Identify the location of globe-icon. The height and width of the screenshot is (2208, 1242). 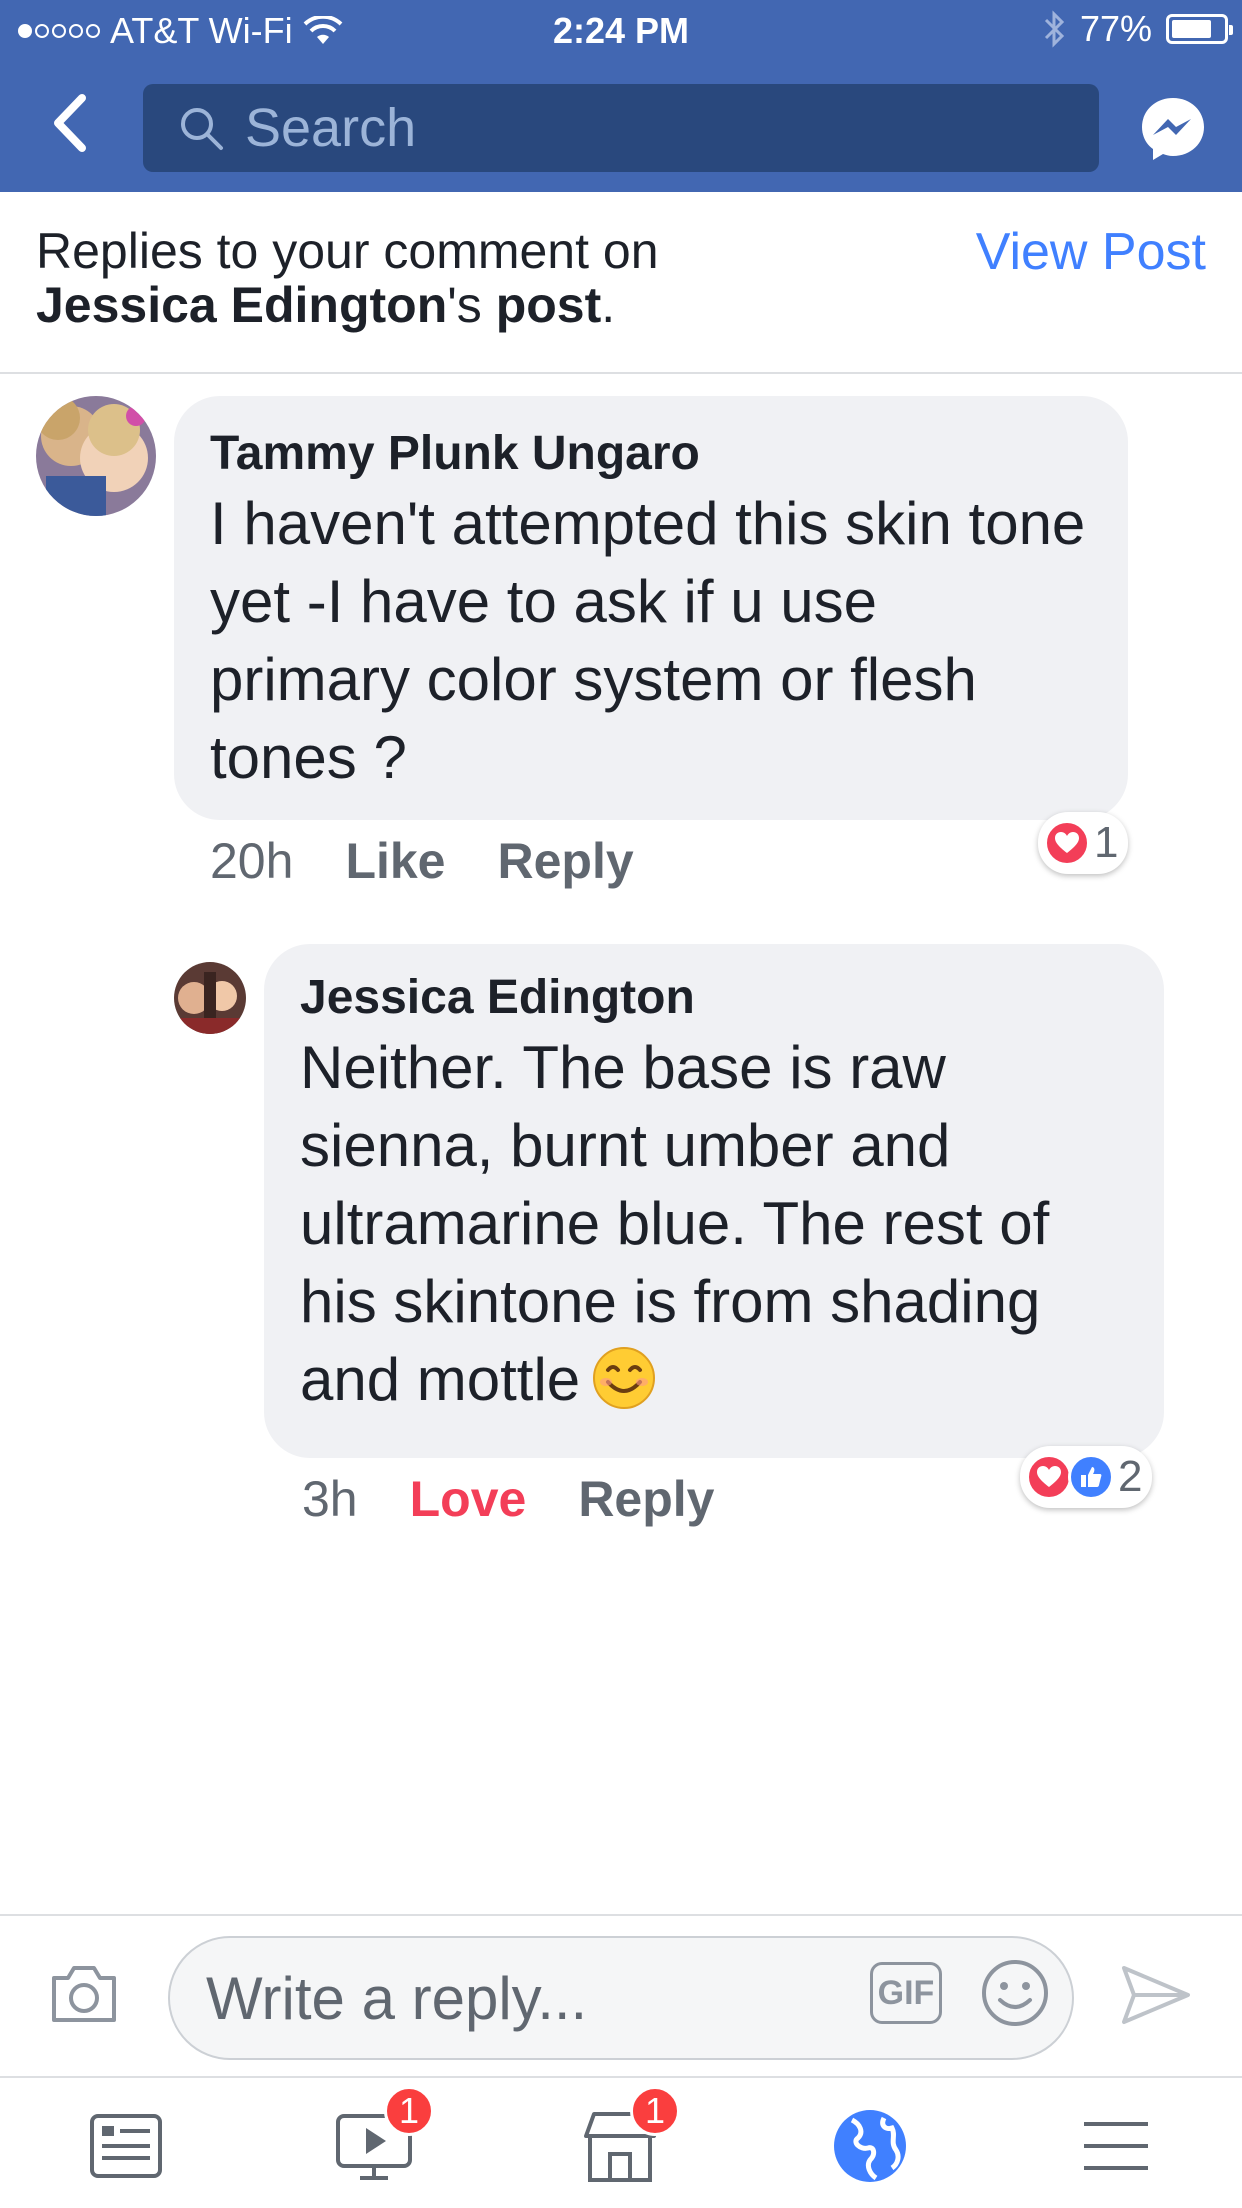
(870, 2146).